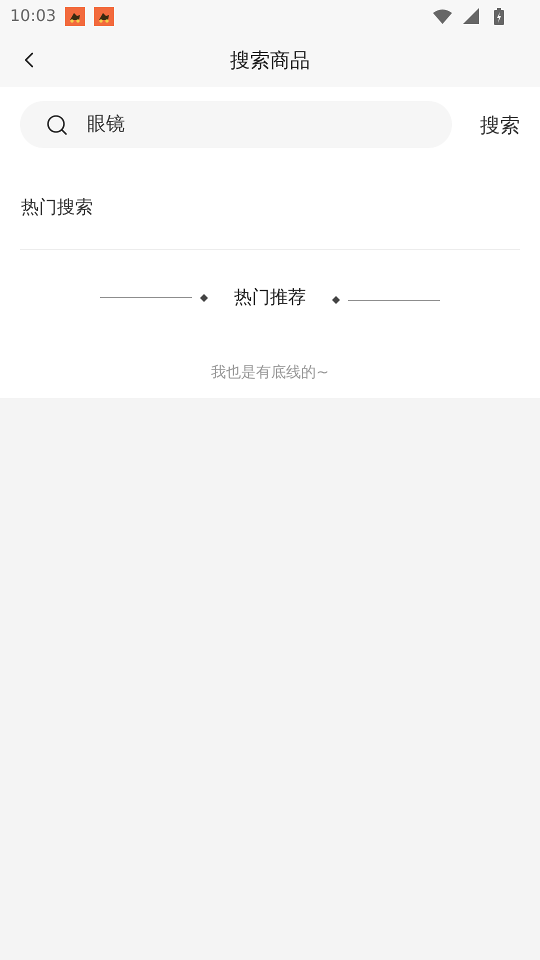  What do you see at coordinates (33, 16) in the screenshot?
I see `status-time: 10:03` at bounding box center [33, 16].